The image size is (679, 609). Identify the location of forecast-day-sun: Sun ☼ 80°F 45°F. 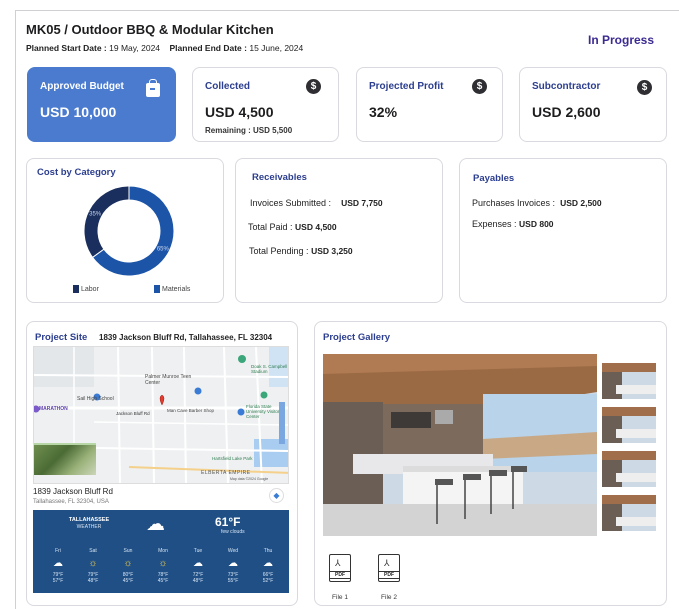
(128, 566).